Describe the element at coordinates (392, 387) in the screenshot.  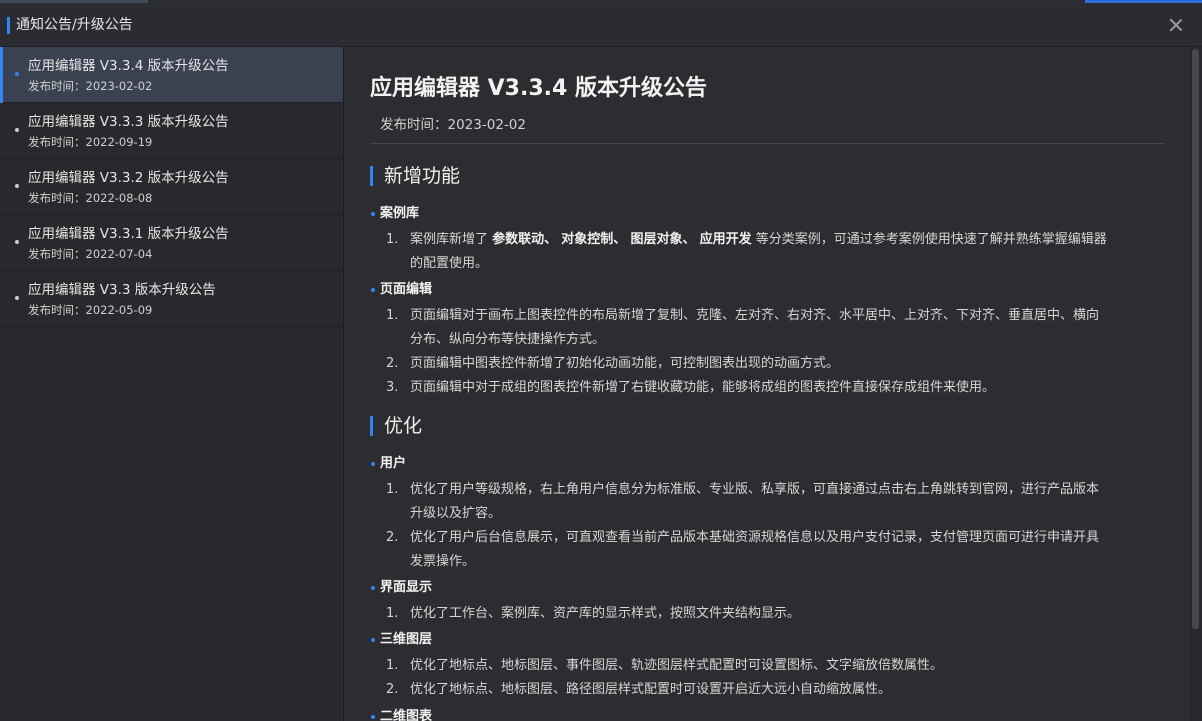
I see `item-number: 3.` at that location.